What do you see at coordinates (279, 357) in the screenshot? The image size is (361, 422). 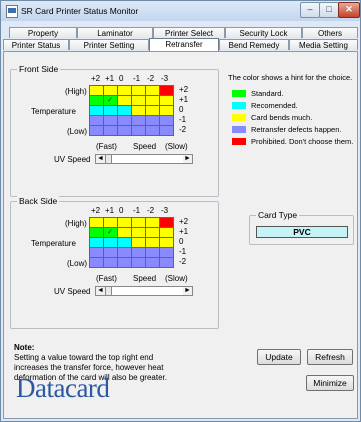 I see `update-button: Update` at bounding box center [279, 357].